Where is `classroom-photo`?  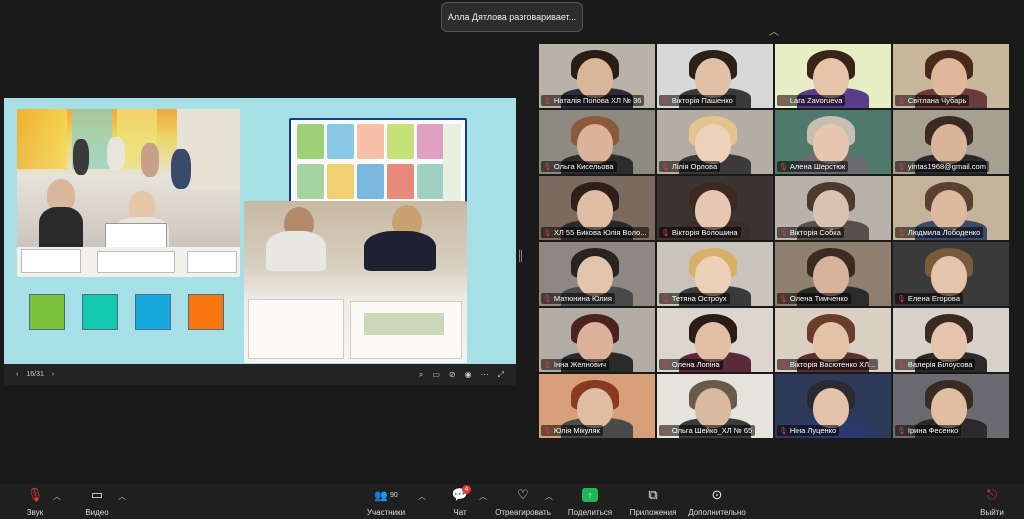
classroom-photo is located at coordinates (128, 193).